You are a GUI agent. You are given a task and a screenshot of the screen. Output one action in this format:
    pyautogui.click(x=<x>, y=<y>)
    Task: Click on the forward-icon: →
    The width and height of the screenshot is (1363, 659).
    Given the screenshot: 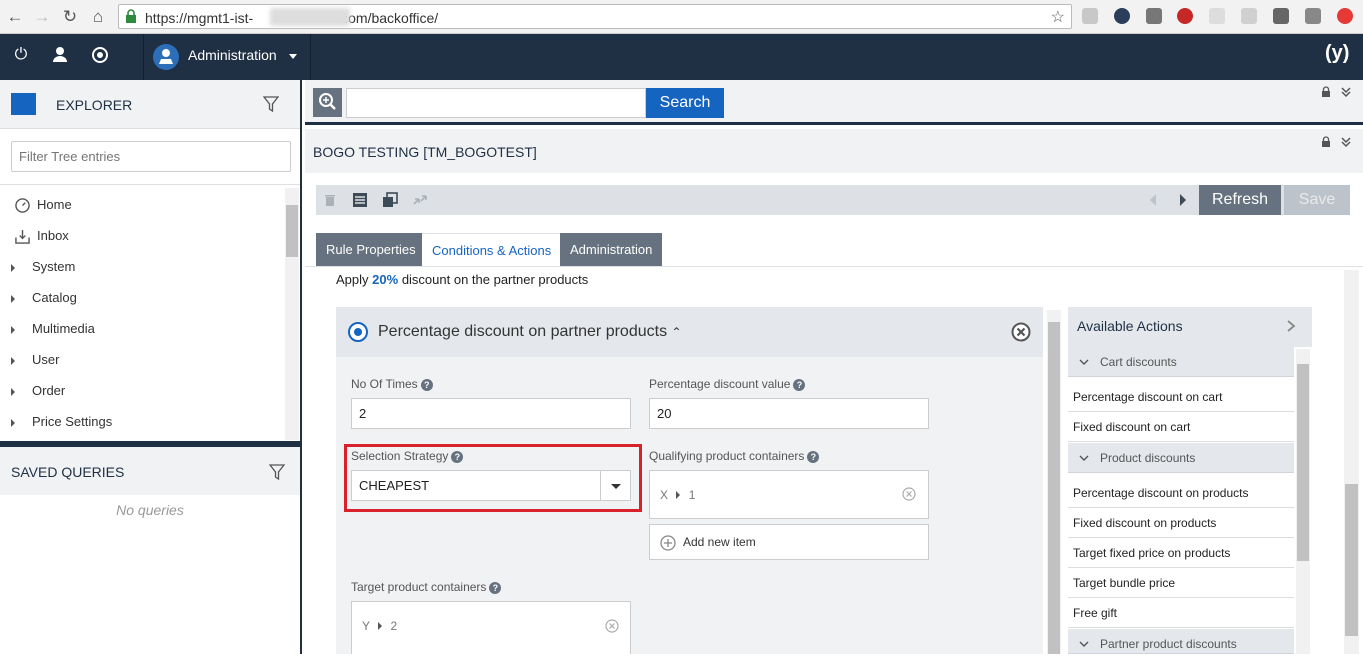 What is the action you would take?
    pyautogui.click(x=42, y=17)
    